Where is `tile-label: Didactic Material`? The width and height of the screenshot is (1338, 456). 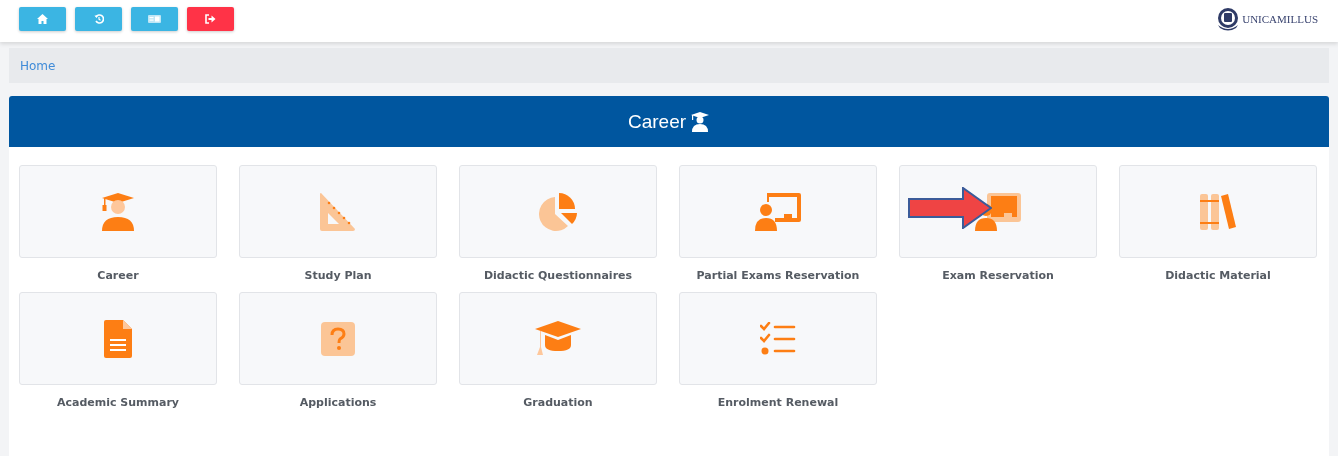 tile-label: Didactic Material is located at coordinates (1218, 275).